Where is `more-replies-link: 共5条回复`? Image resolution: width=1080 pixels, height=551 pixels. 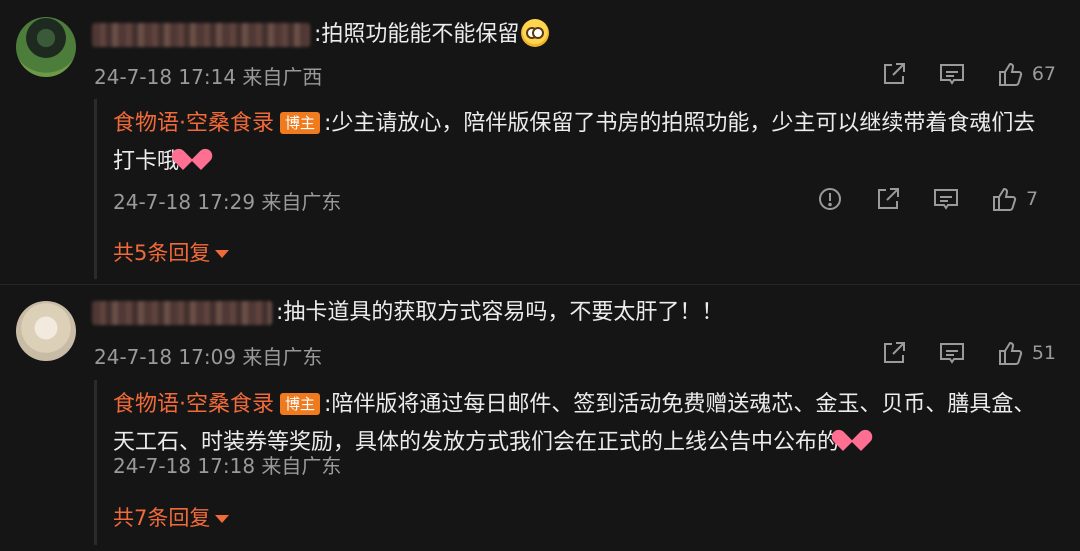
more-replies-link: 共5条回复 is located at coordinates (171, 252).